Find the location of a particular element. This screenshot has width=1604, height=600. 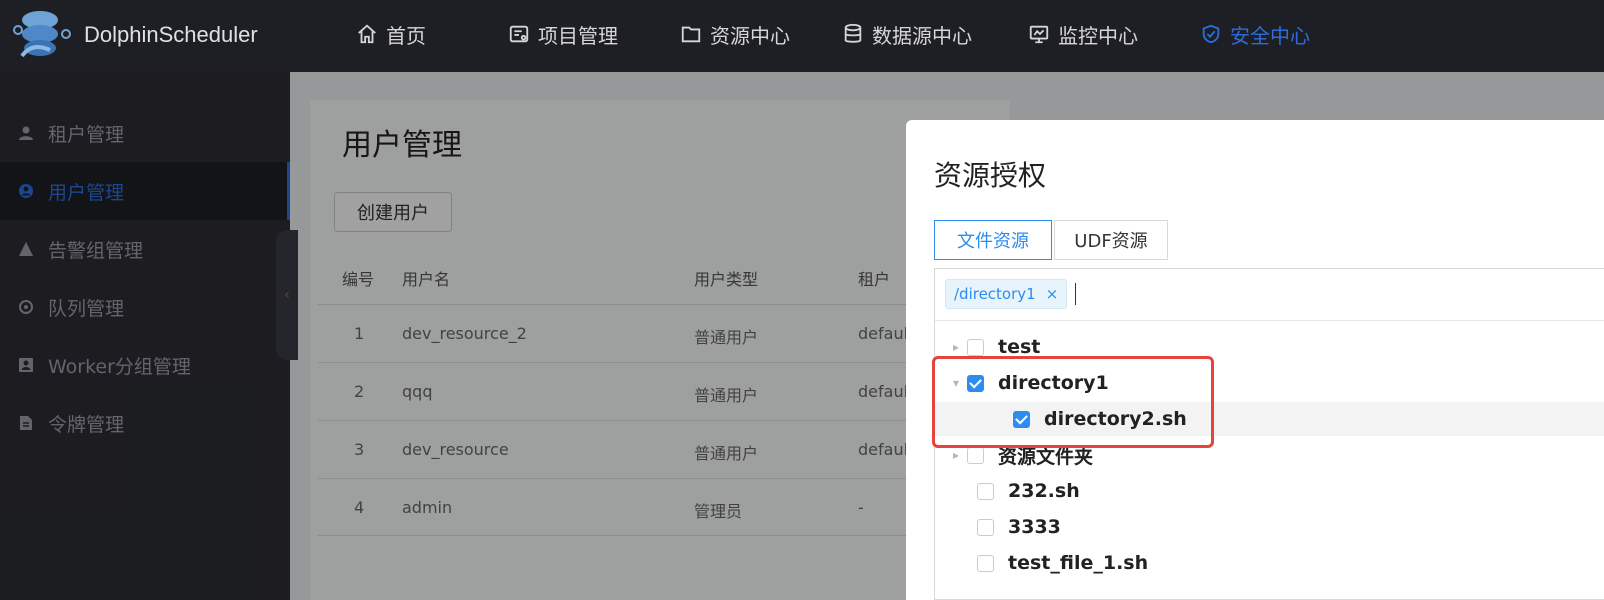

selected-tag-label: /directory1 is located at coordinates (995, 294).